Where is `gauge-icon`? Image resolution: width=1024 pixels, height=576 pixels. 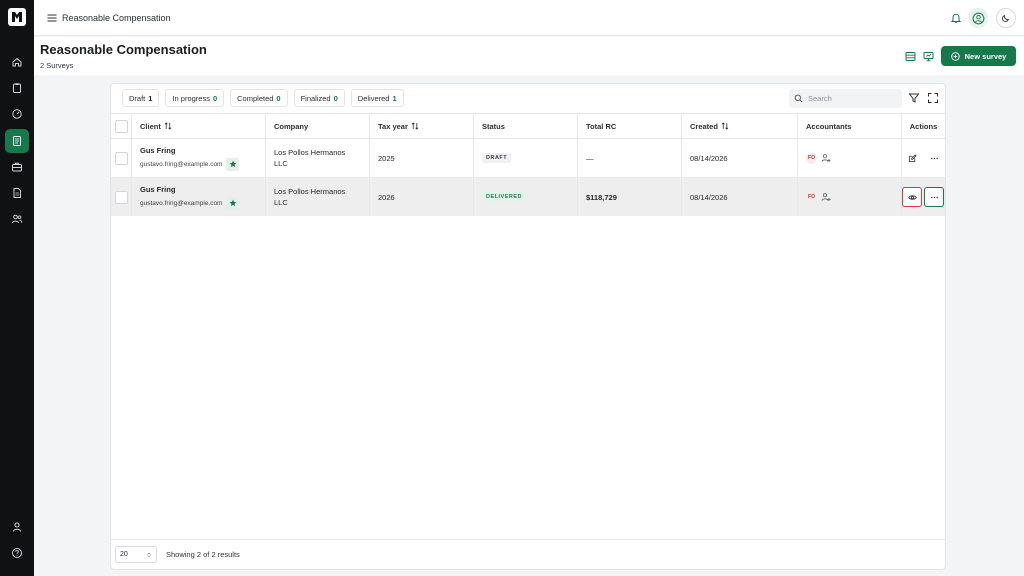
gauge-icon is located at coordinates (17, 114).